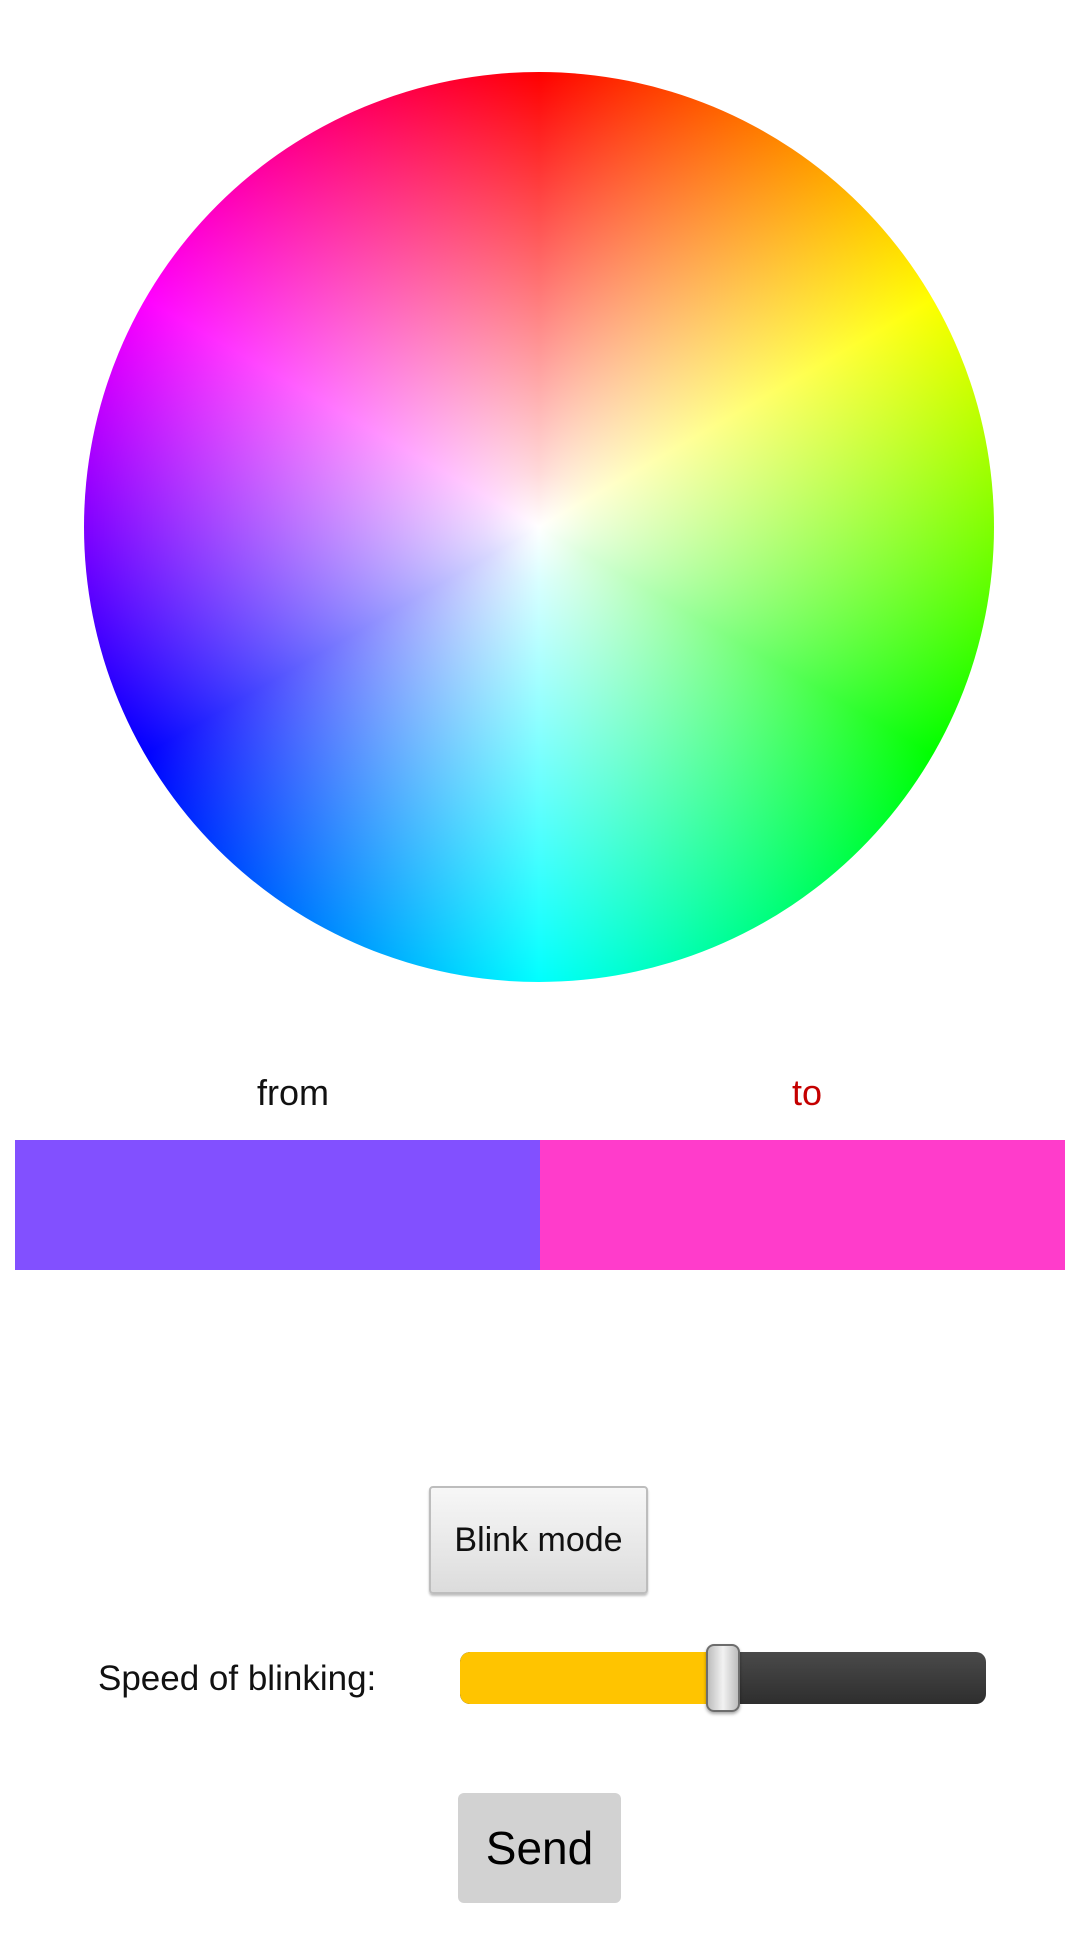 The height and width of the screenshot is (1943, 1079). What do you see at coordinates (807, 1092) in the screenshot?
I see `to-label: to` at bounding box center [807, 1092].